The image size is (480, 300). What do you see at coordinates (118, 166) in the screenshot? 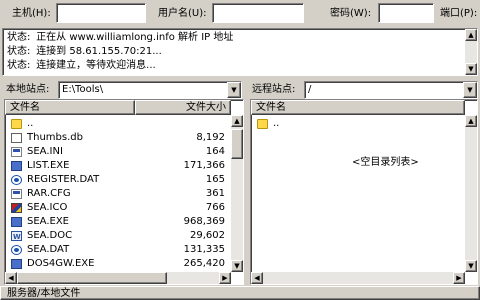
I see `table-row: LIST.EXE 171,366` at bounding box center [118, 166].